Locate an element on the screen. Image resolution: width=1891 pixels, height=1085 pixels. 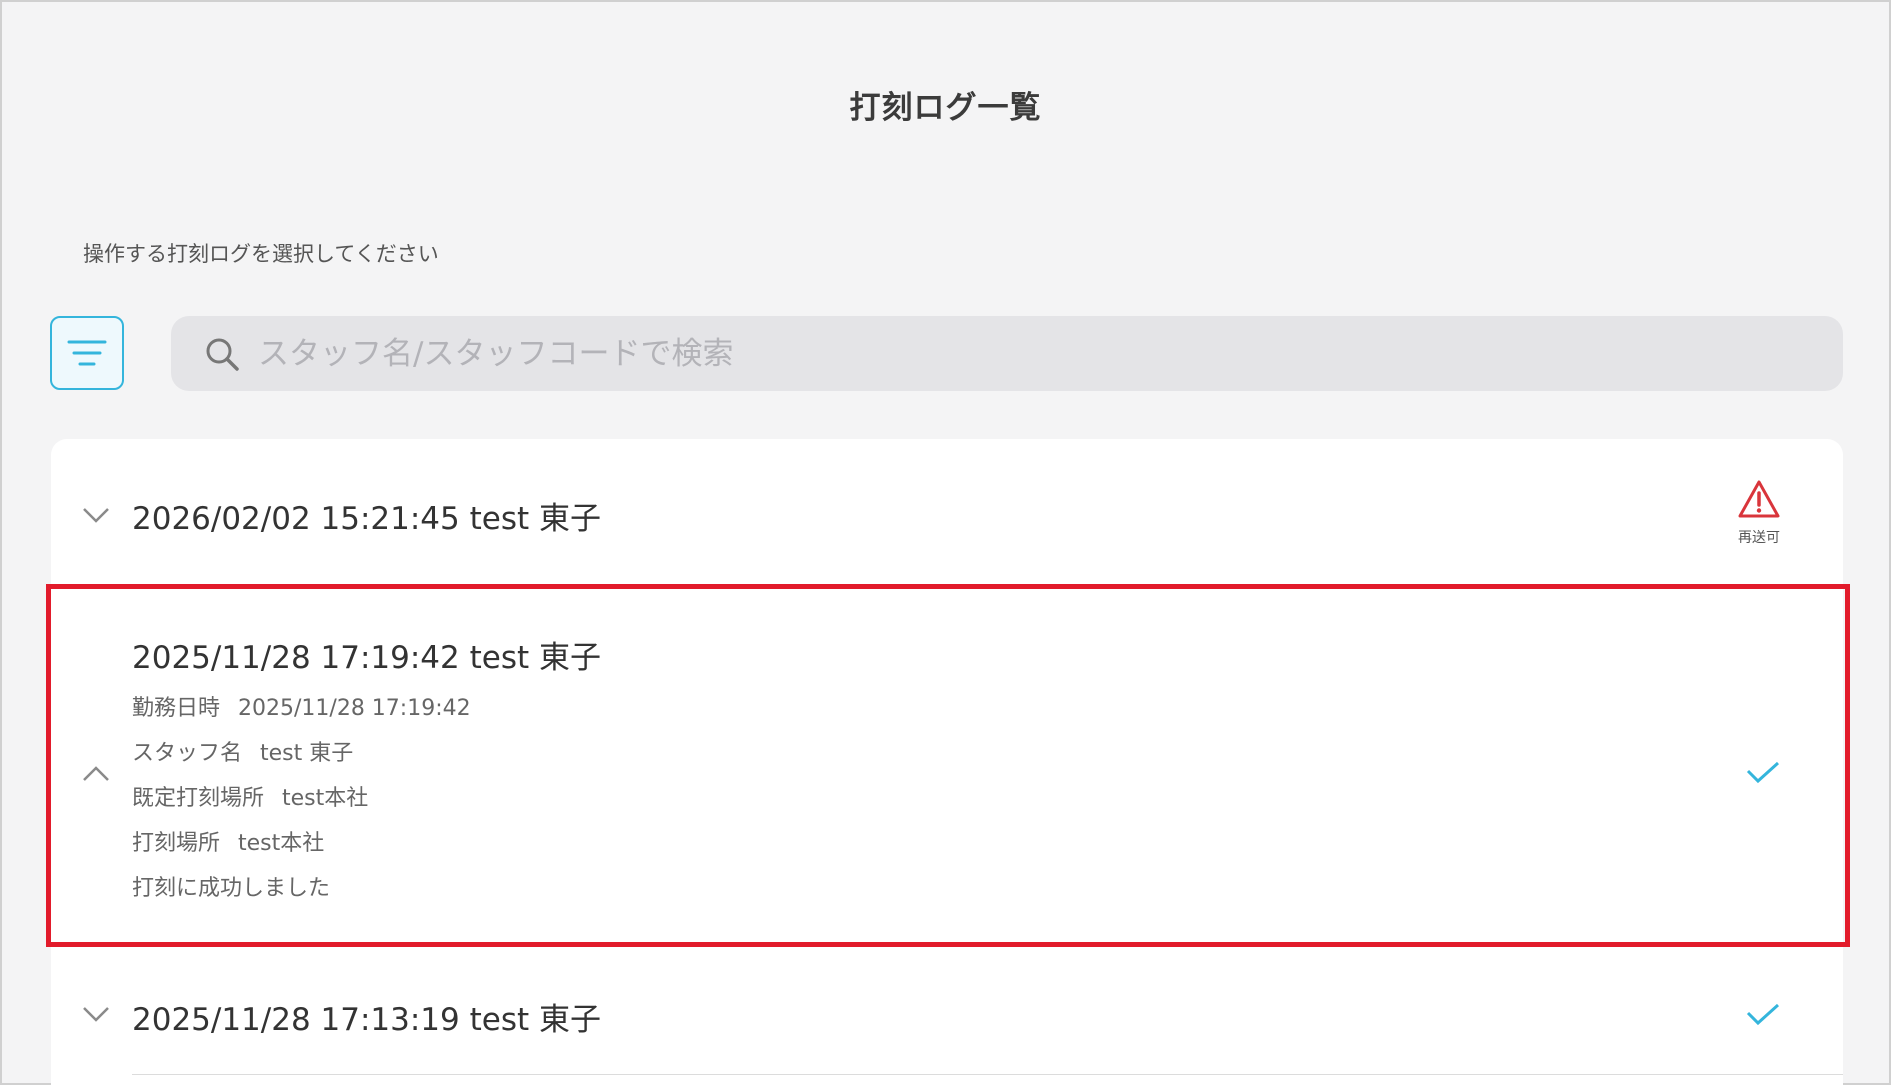
page-title: 打刻ログ一覧 is located at coordinates (945, 108).